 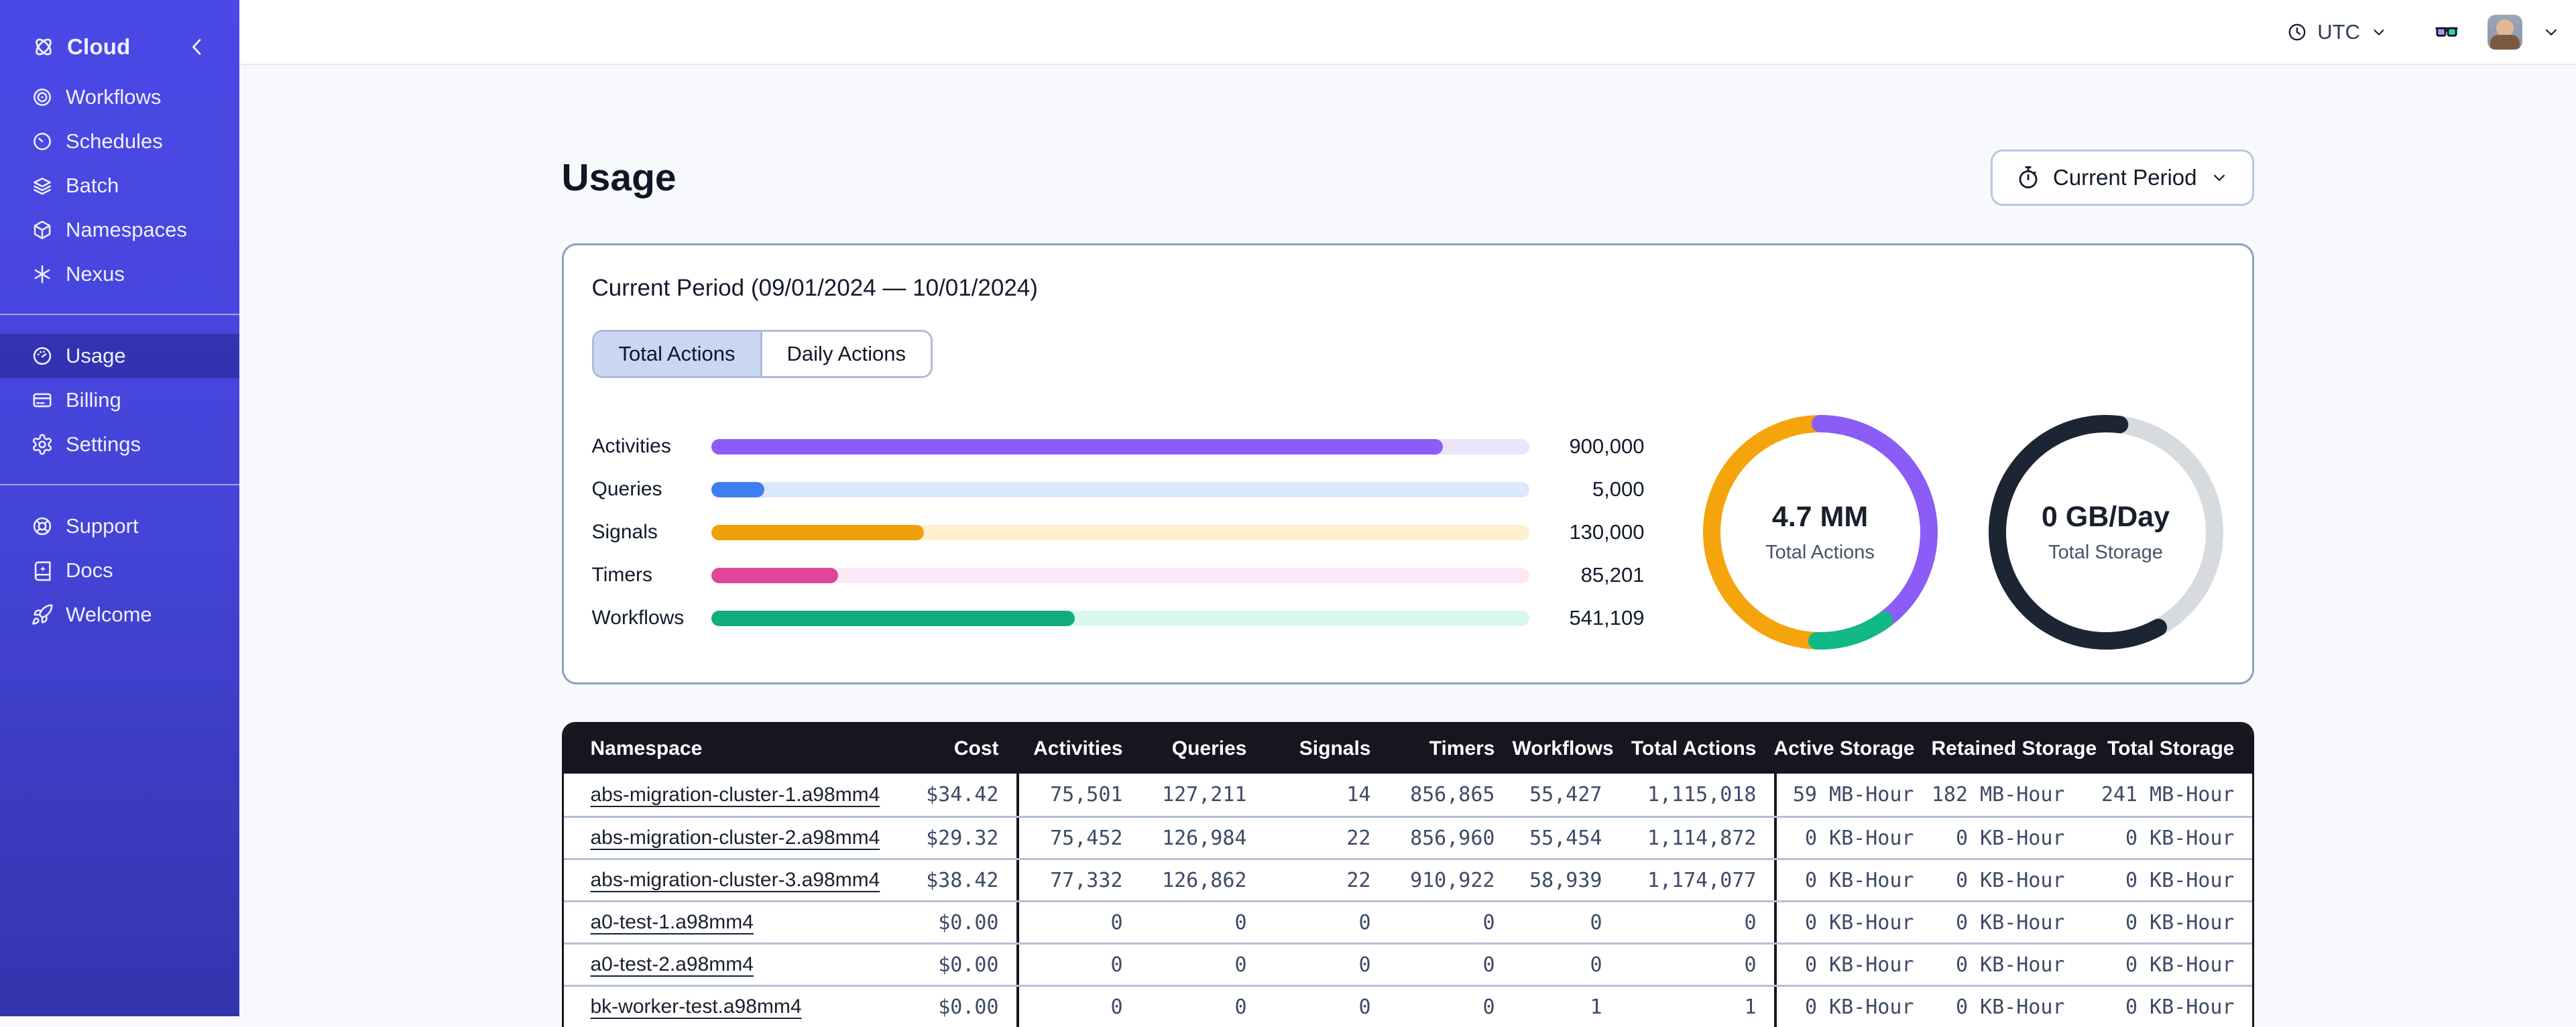 What do you see at coordinates (2106, 517) in the screenshot?
I see `donut-value: 0 GB/Day` at bounding box center [2106, 517].